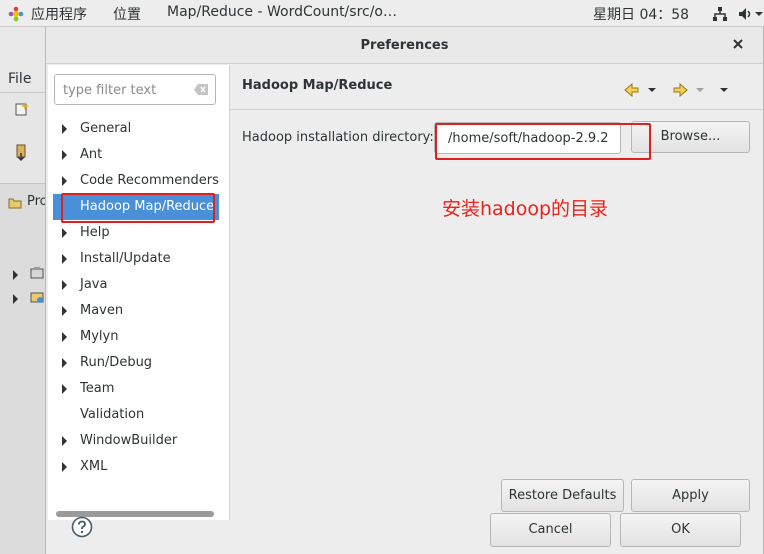  I want to click on dialog-titlebar: Preferences, so click(404, 45).